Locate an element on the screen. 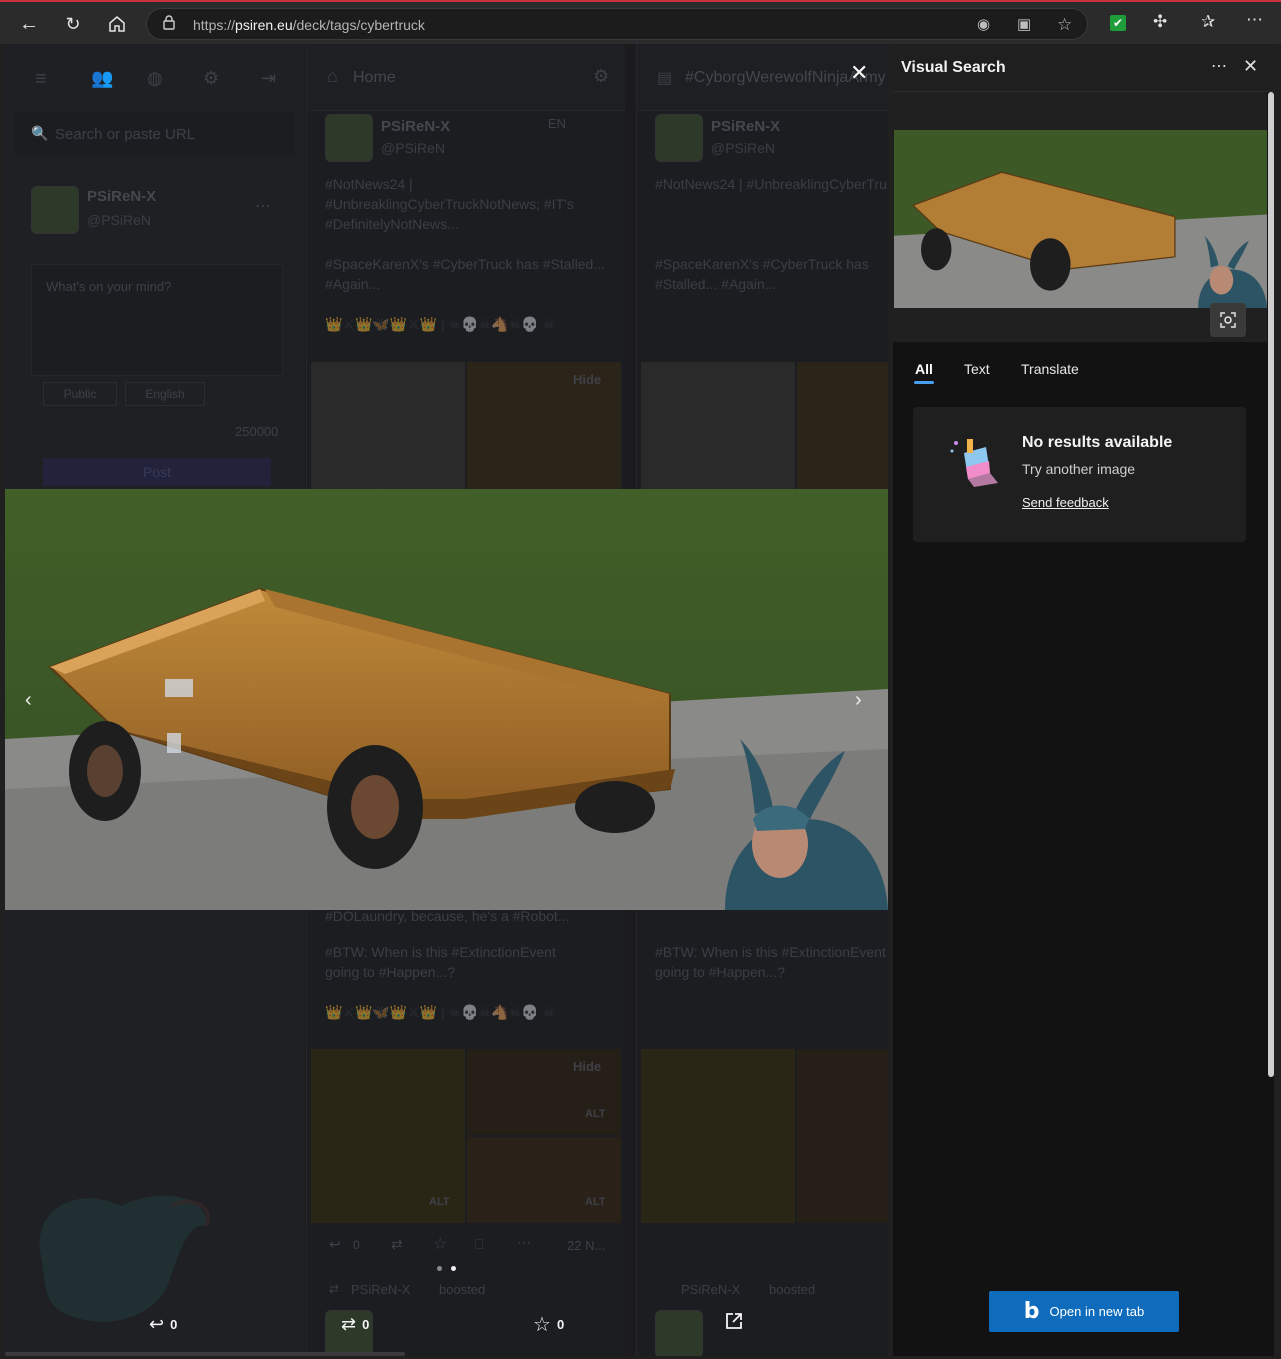 The width and height of the screenshot is (1281, 1359). horizontal-scrollbar is located at coordinates (205, 1354).